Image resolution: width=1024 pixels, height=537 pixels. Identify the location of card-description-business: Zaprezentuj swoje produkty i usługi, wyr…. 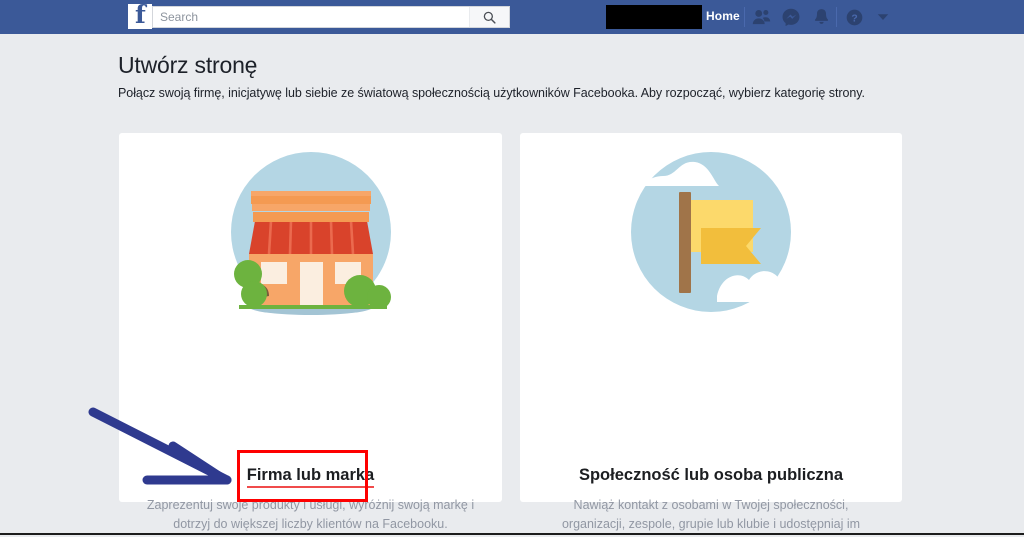
(310, 514).